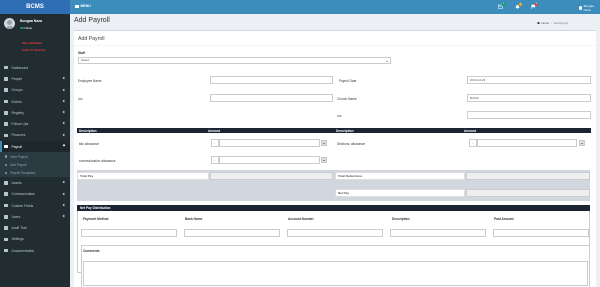  I want to click on tasks-button: 0, so click(534, 6).